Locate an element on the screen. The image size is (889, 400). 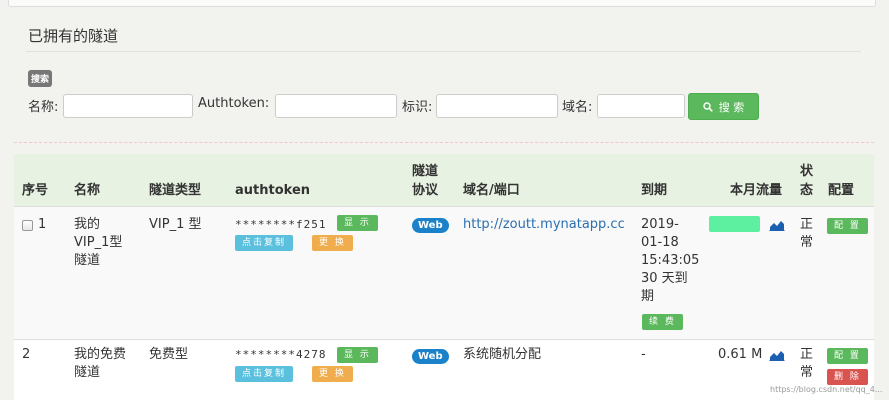
row-expiry: 2019- 01-18 15:43:05 30 天到 期 is located at coordinates (670, 261).